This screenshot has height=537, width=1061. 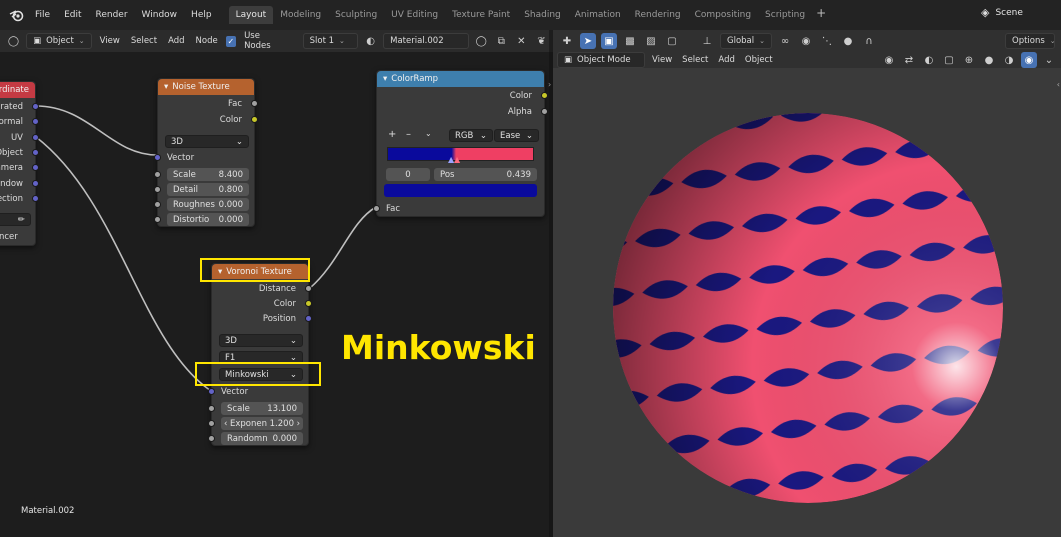 I want to click on select-invert-icon: ▢, so click(x=672, y=41).